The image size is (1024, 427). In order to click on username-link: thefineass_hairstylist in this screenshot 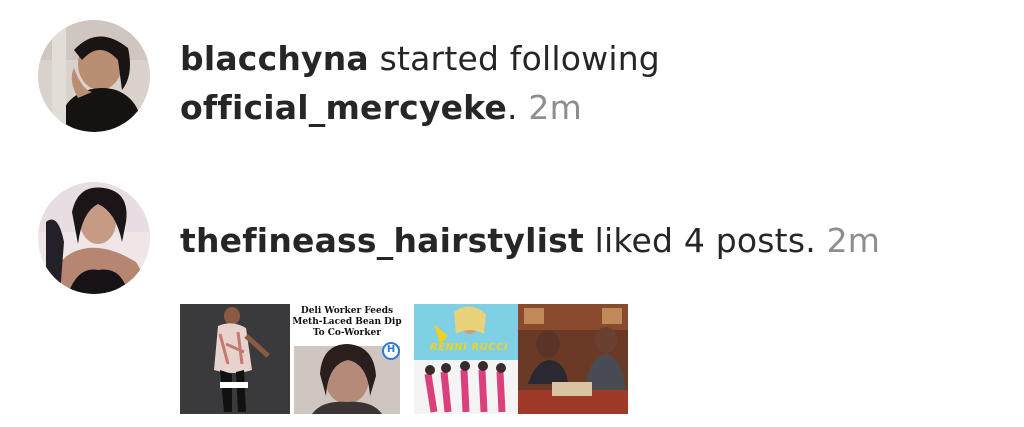, I will do `click(382, 240)`.